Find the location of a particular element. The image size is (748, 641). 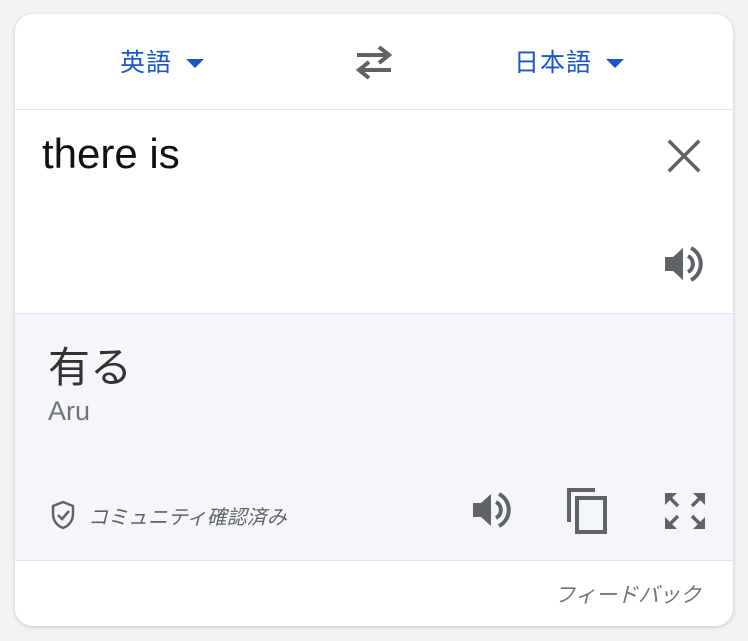

copy-translation-button is located at coordinates (588, 511).